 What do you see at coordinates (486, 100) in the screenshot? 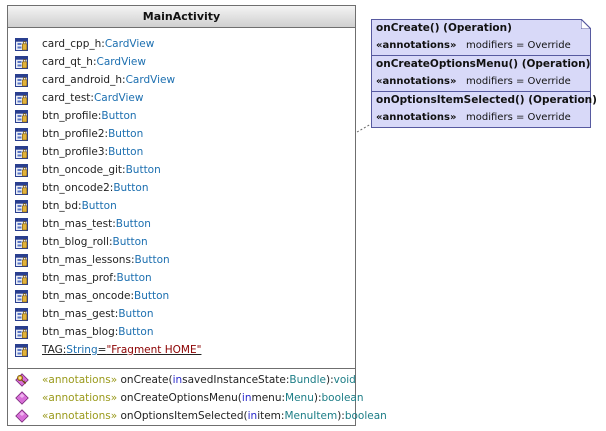
I see `note-operation-title: onOptionsItemSelected() (Operation)` at bounding box center [486, 100].